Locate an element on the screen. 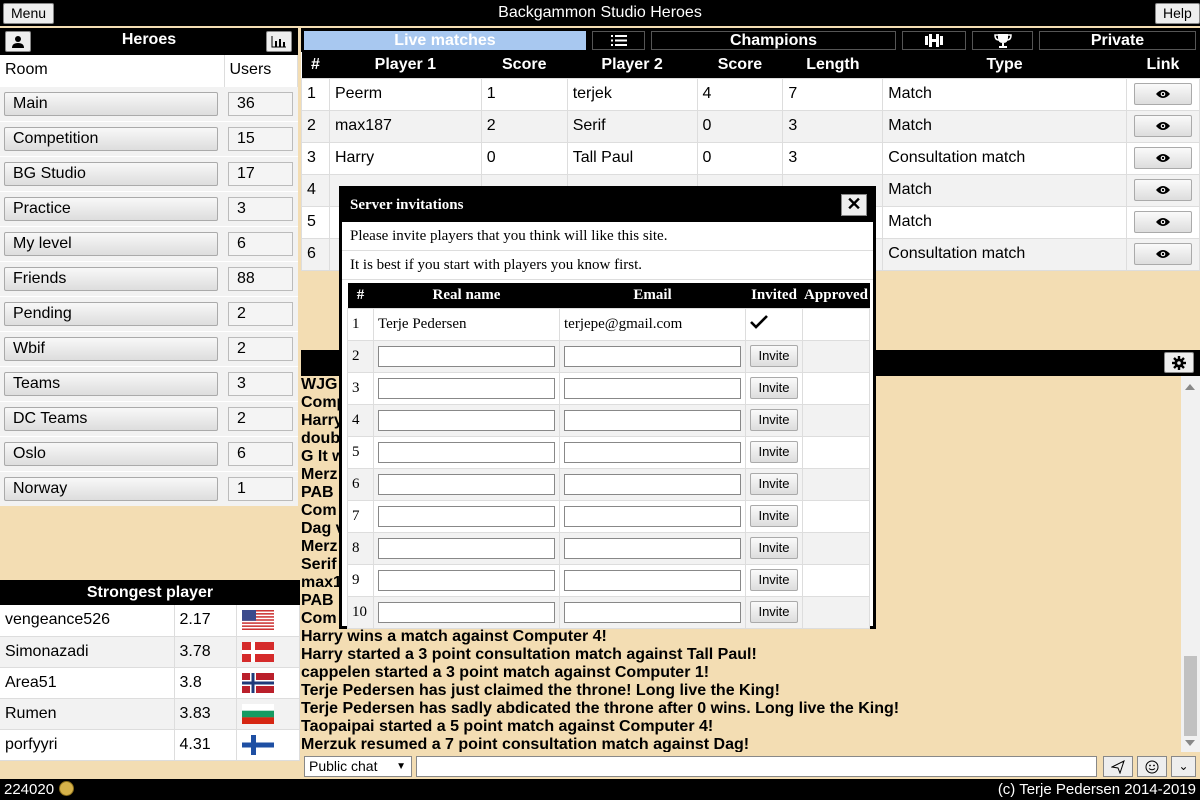  room-user-count: 88 is located at coordinates (260, 278).